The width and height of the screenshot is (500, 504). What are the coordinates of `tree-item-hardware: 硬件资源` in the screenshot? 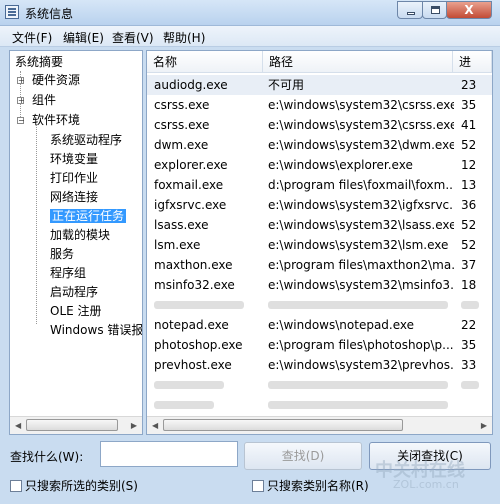 It's located at (56, 80).